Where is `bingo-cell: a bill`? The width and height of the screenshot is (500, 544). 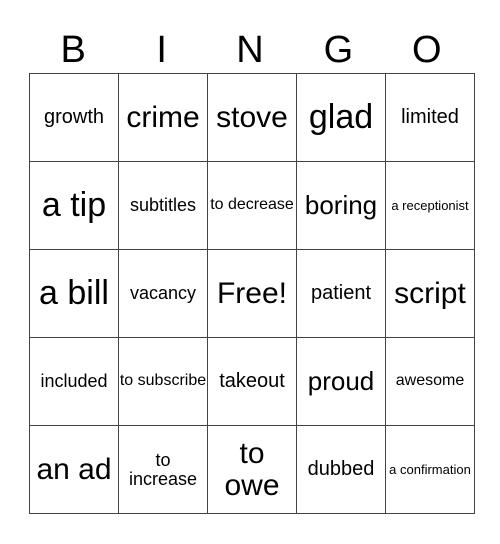
bingo-cell: a bill is located at coordinates (74, 293).